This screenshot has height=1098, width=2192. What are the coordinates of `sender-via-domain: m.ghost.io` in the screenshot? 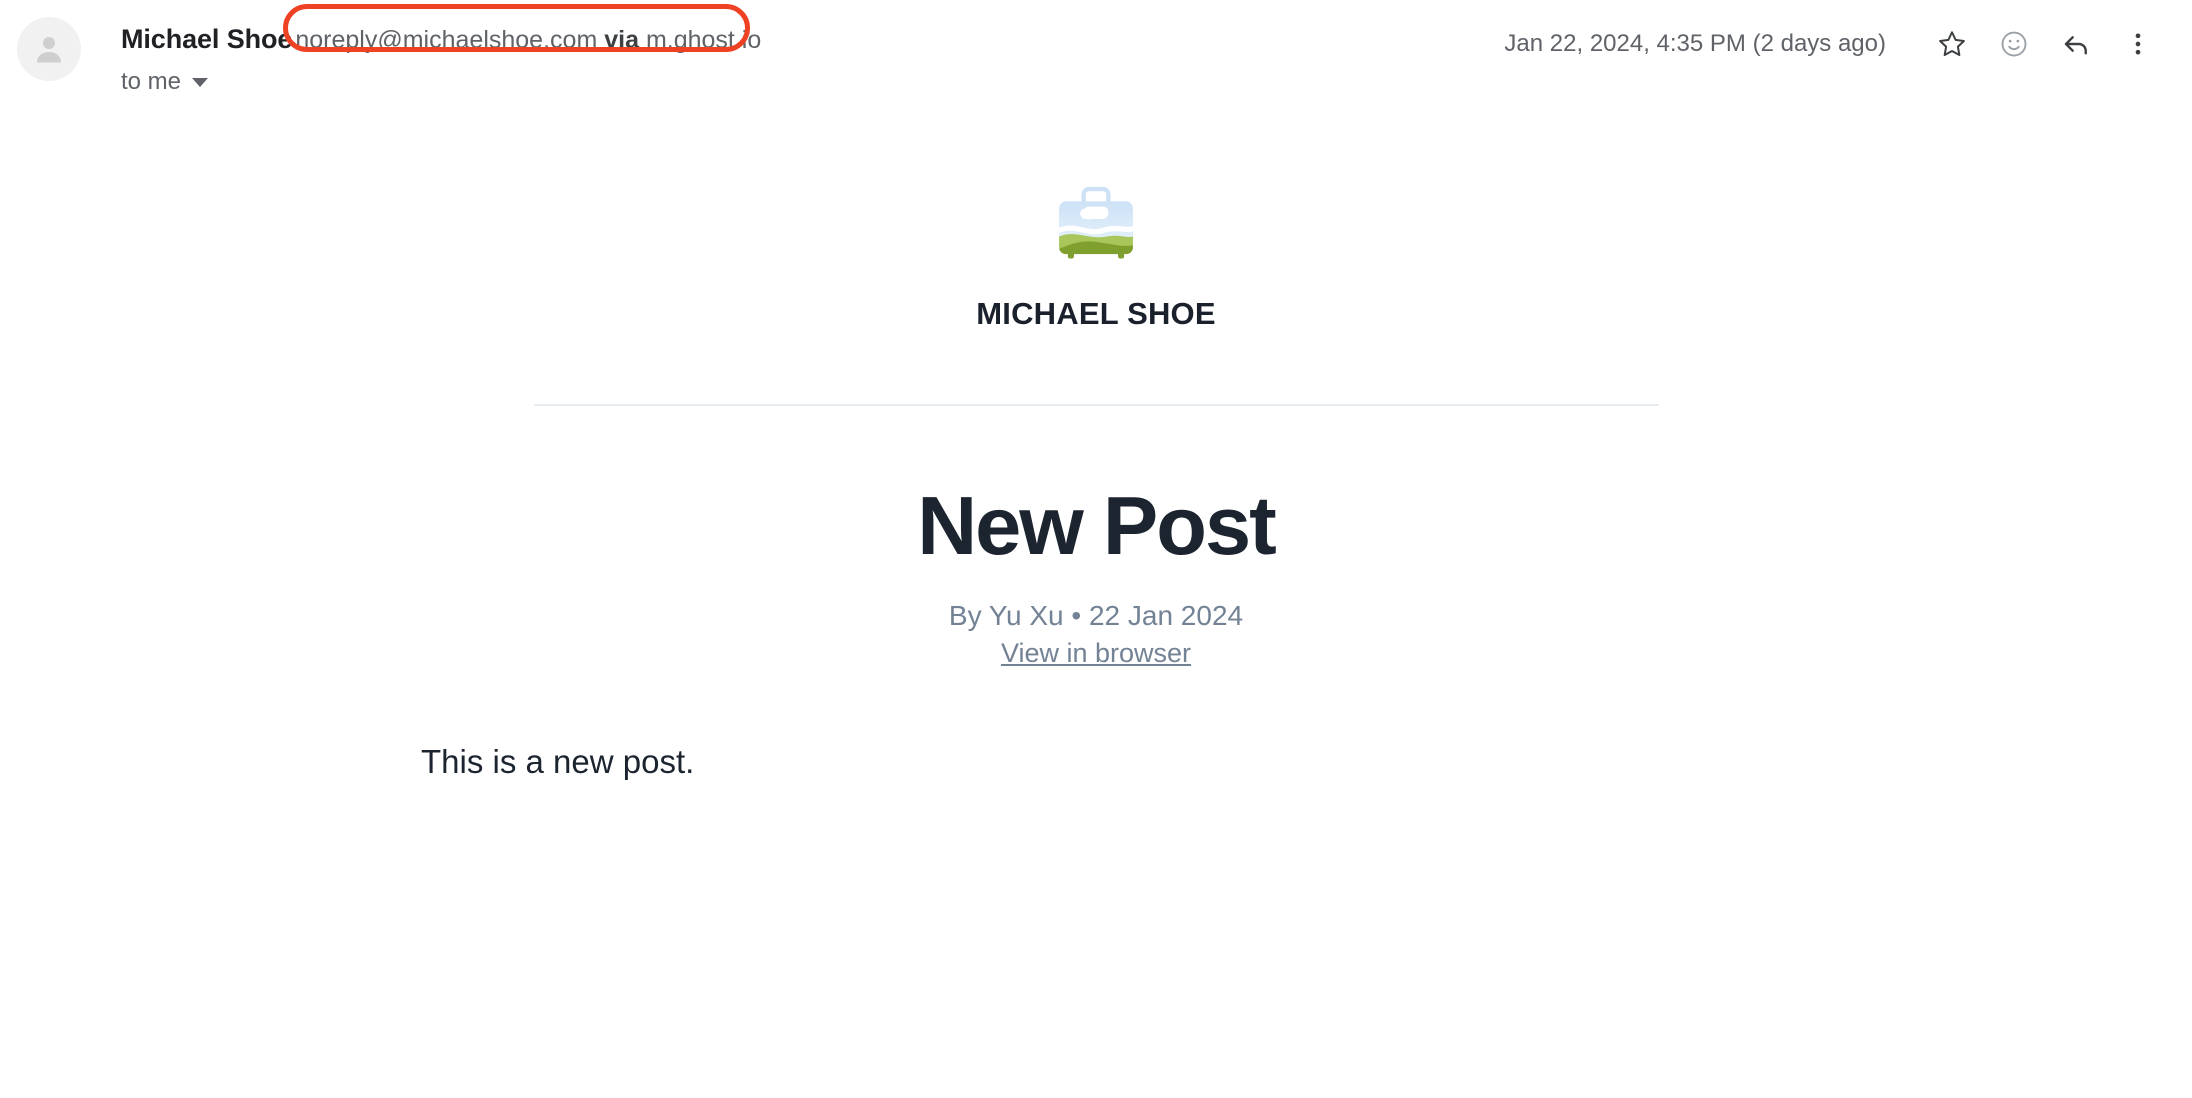 It's located at (703, 40).